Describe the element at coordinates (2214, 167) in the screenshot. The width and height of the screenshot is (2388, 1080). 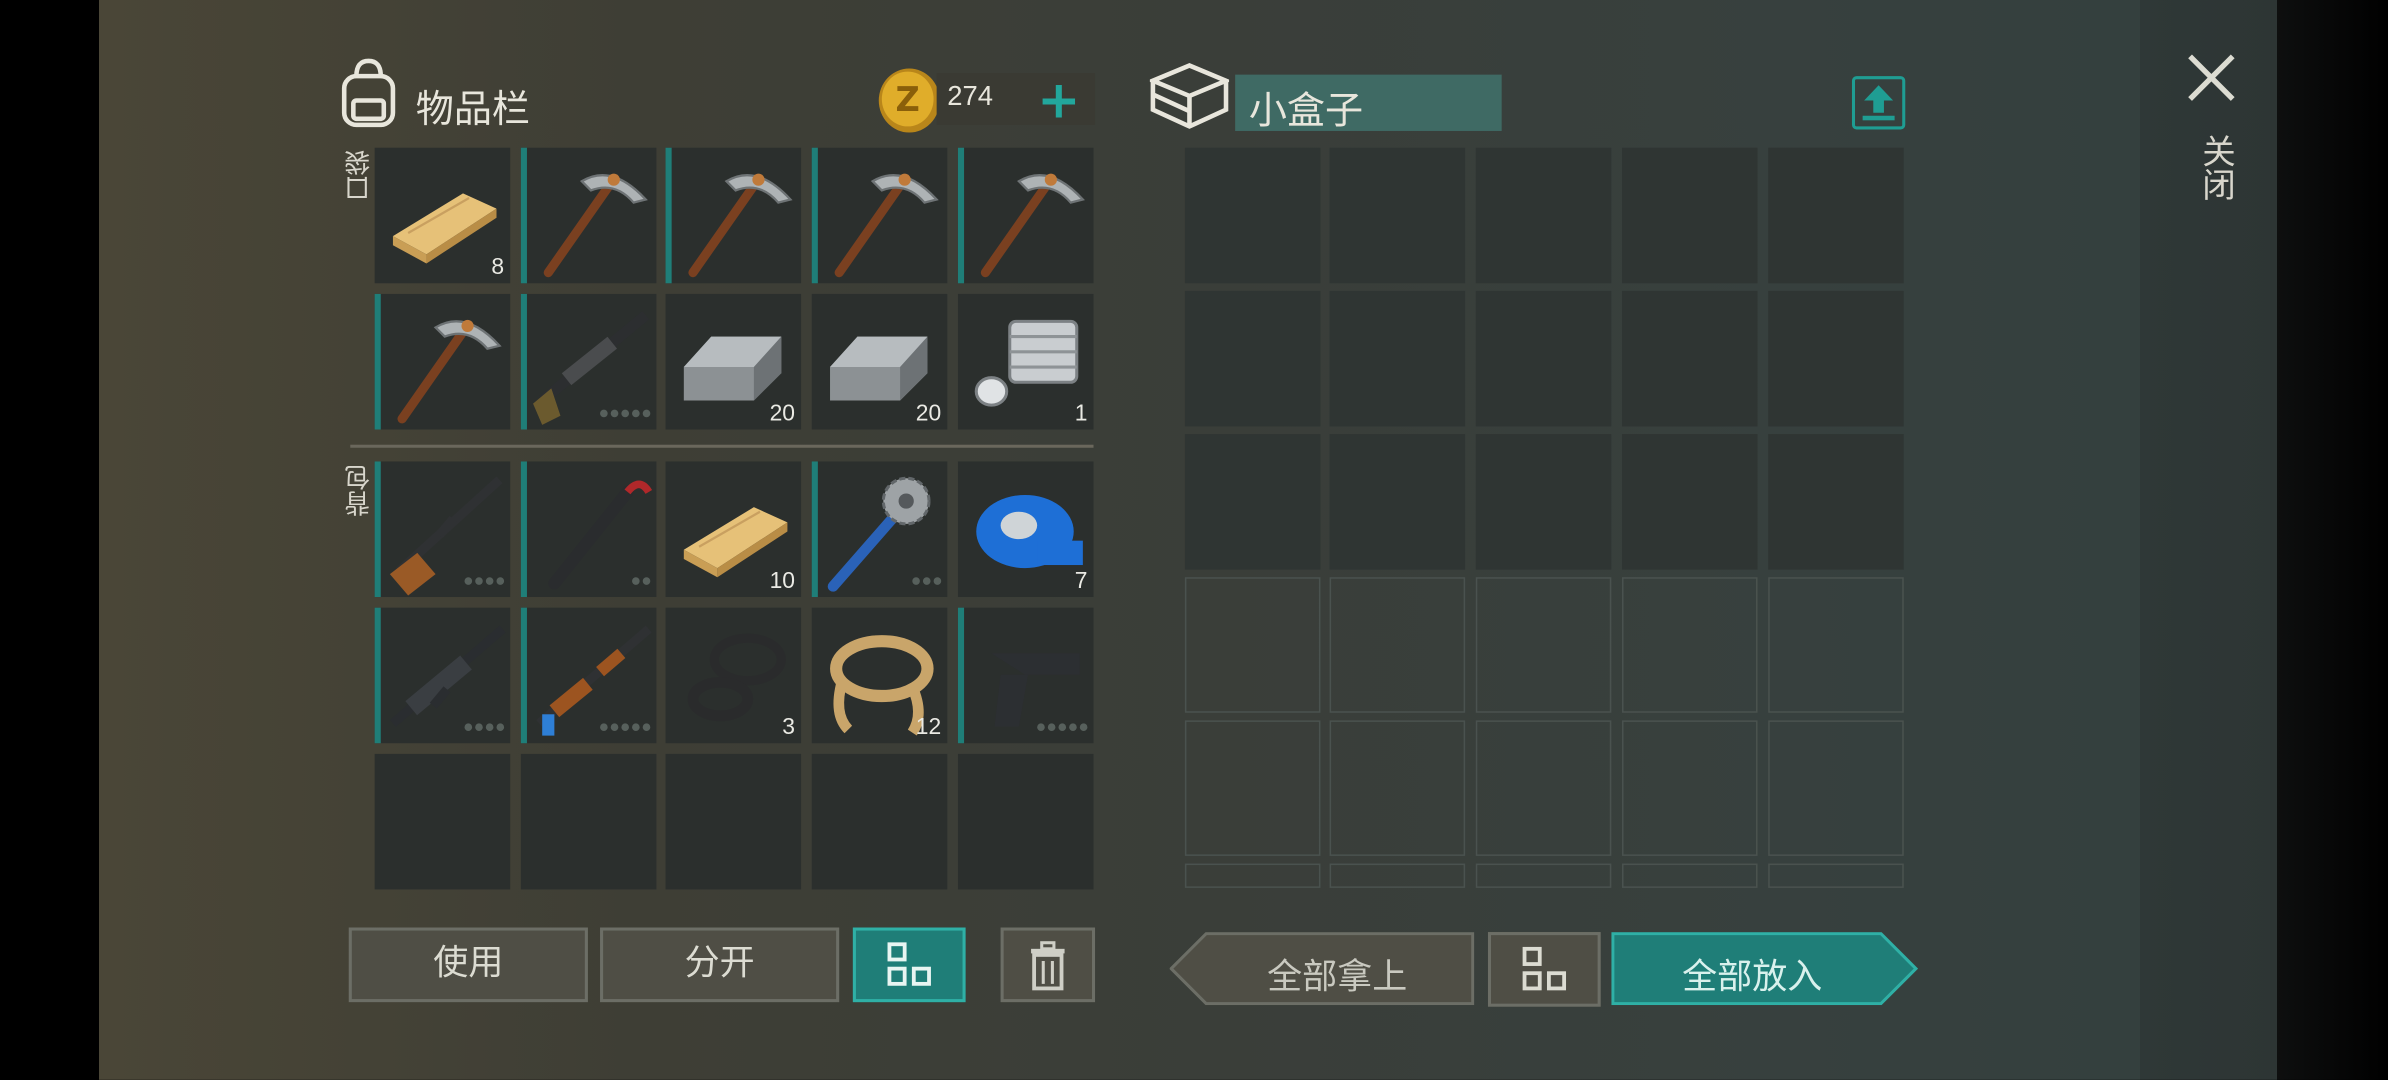
I see `close-label: 关闭` at that location.